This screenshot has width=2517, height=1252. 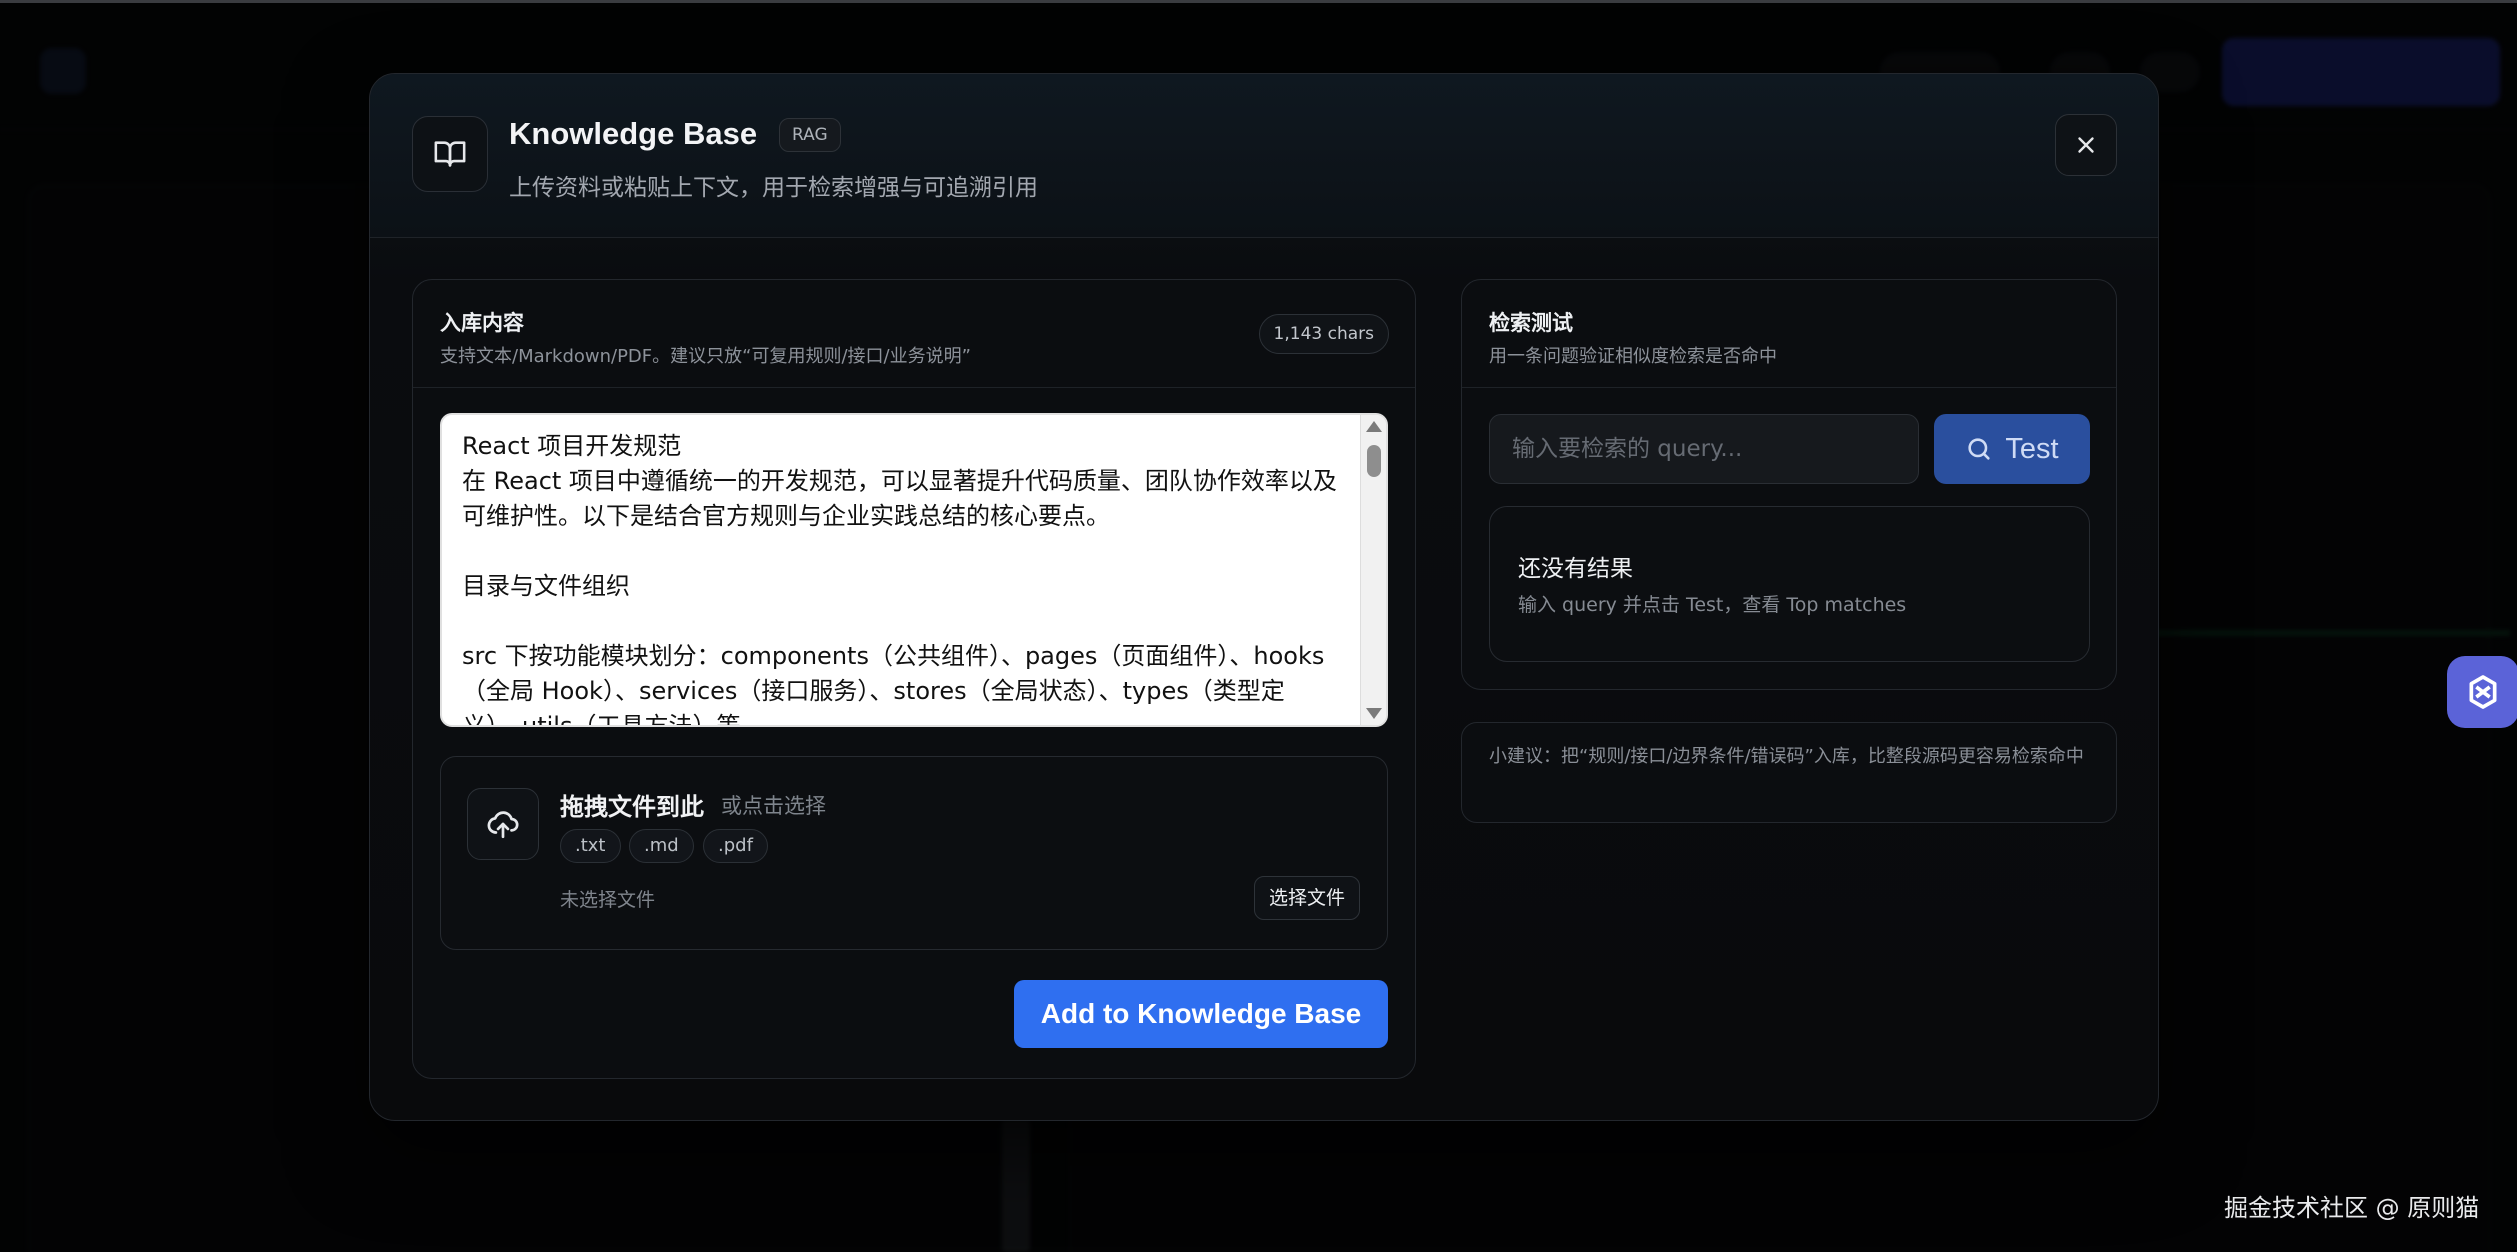 I want to click on assistant-logo-icon, so click(x=2483, y=692).